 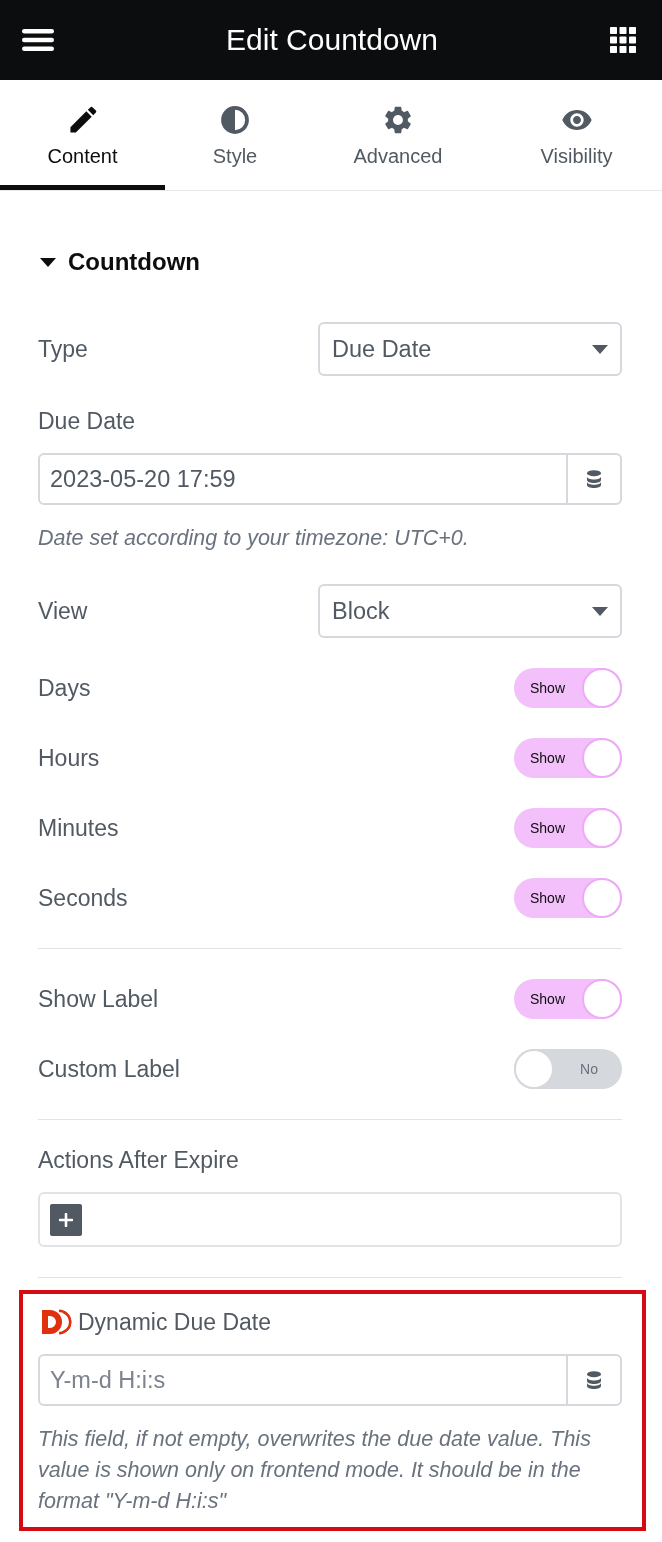 What do you see at coordinates (64, 688) in the screenshot?
I see `control-label: Days` at bounding box center [64, 688].